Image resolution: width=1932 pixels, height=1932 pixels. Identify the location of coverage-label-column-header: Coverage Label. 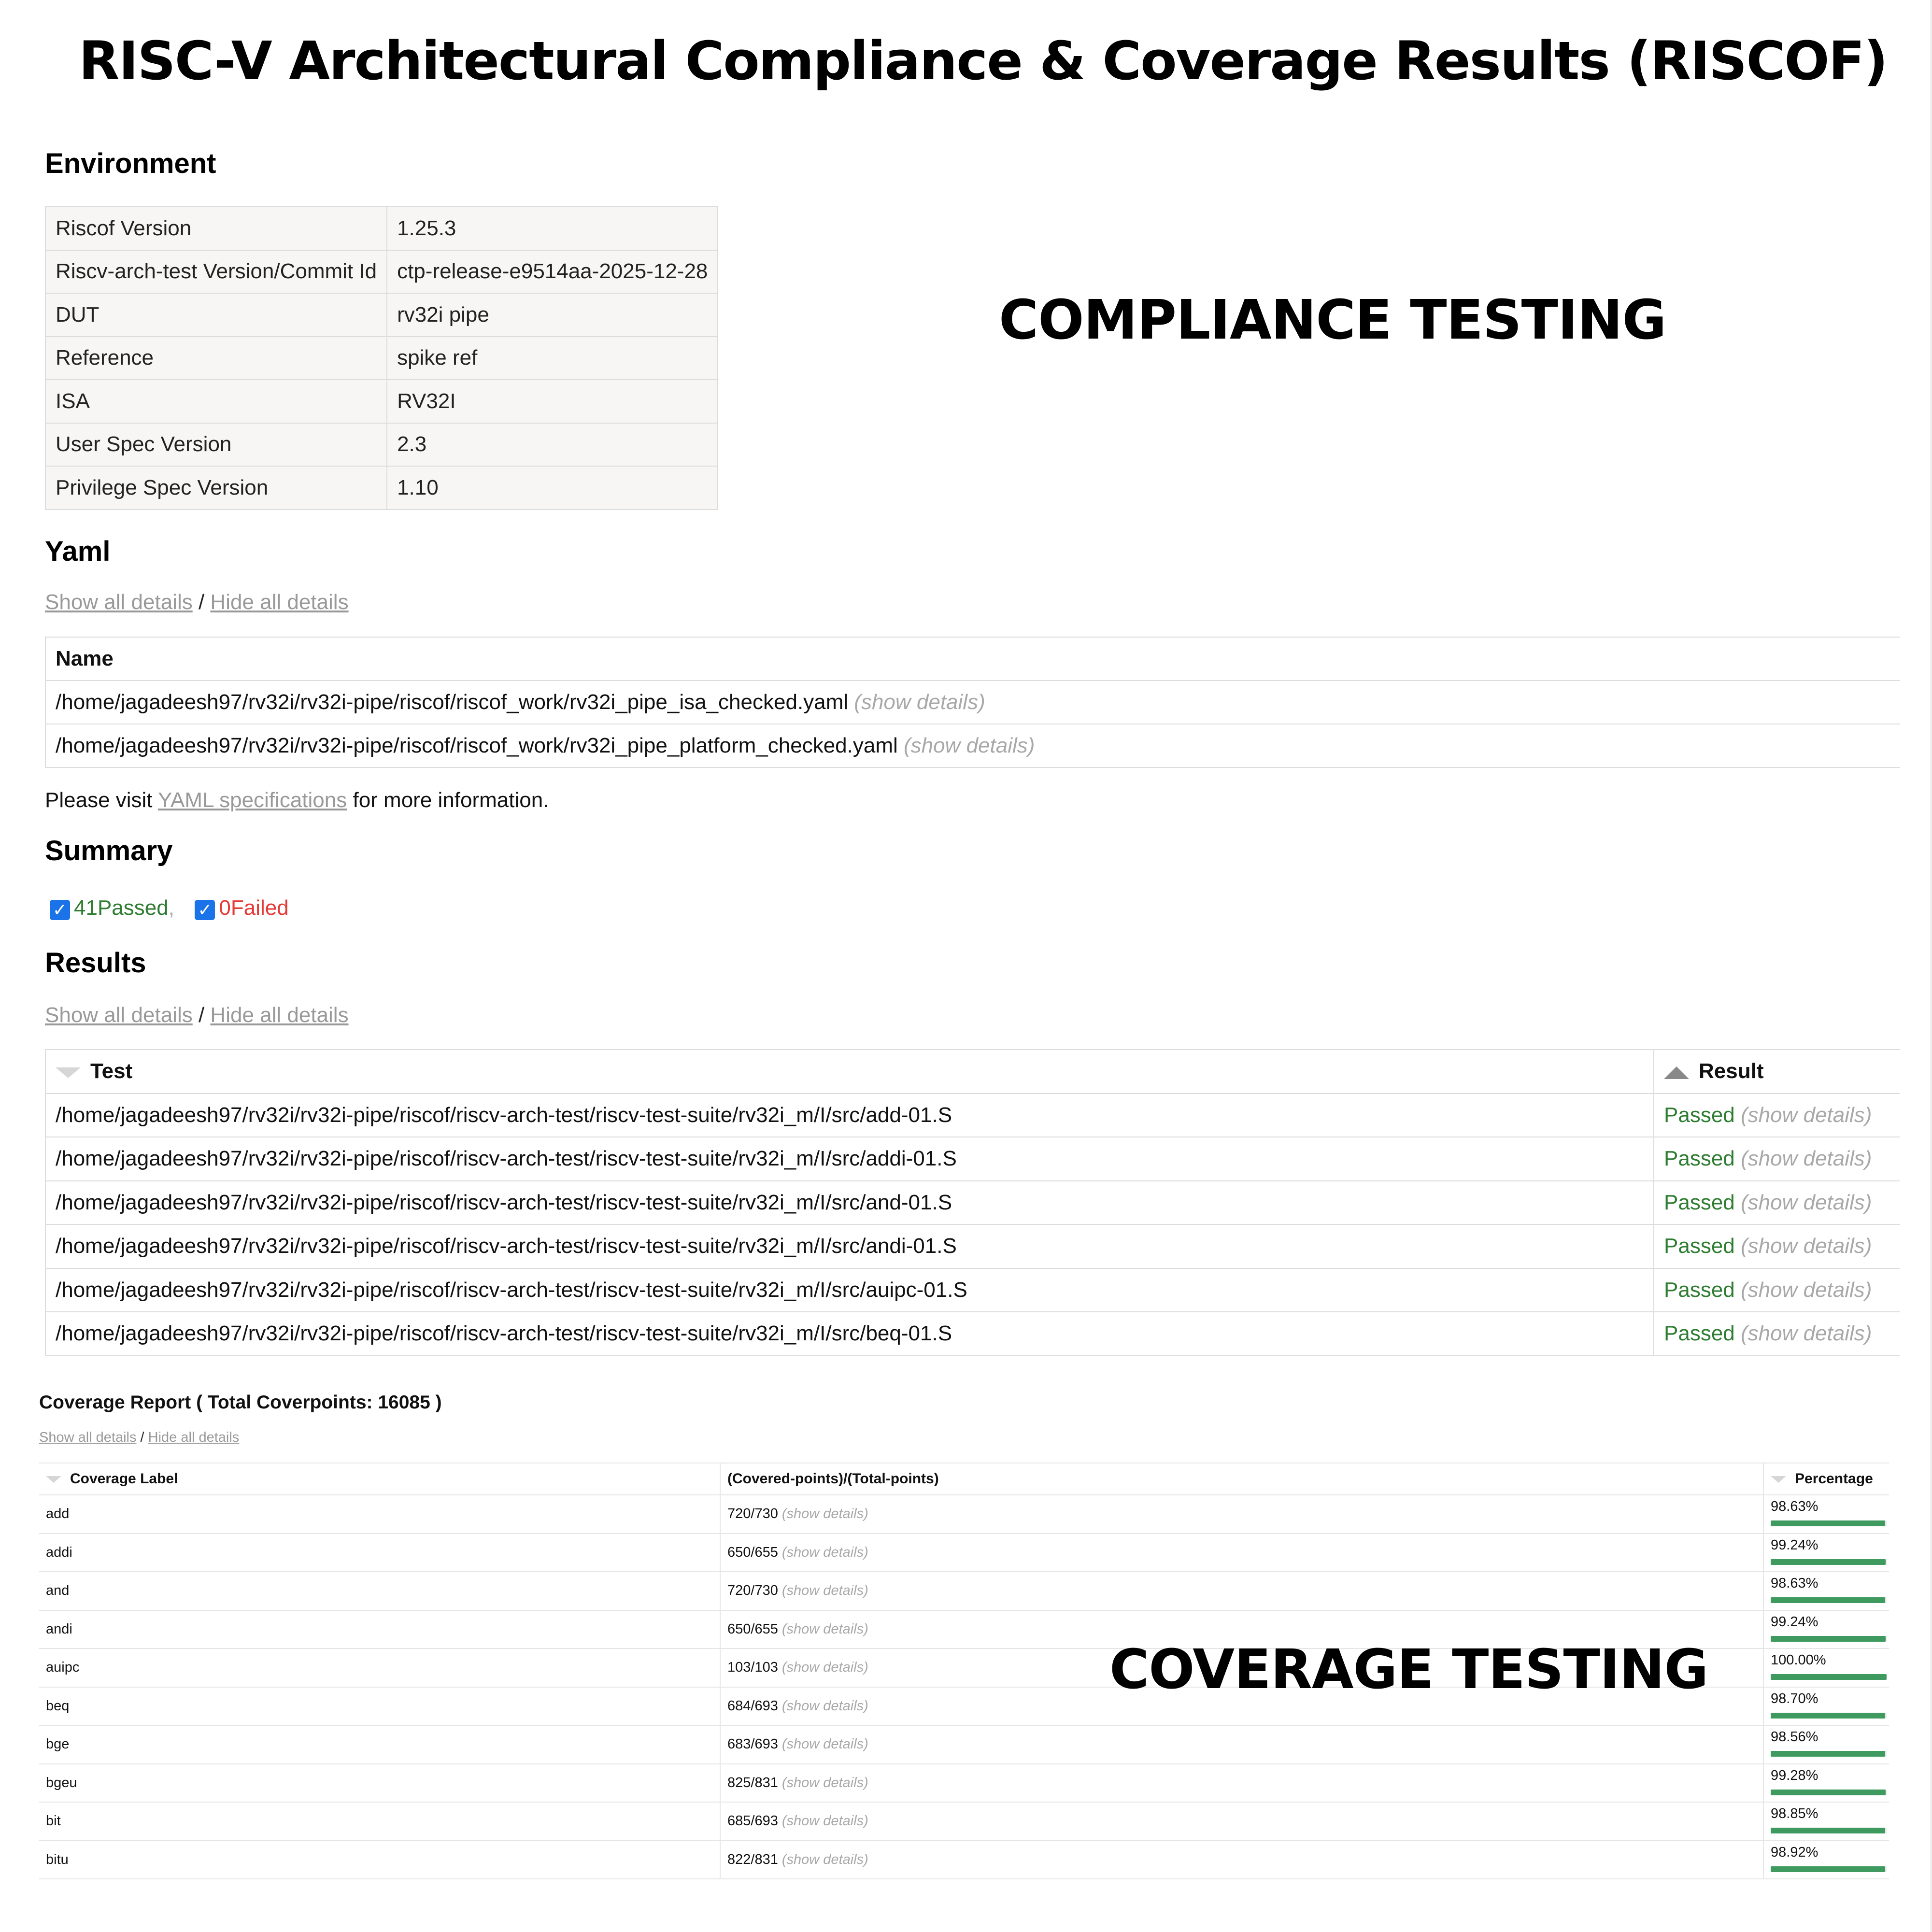
(380, 1479).